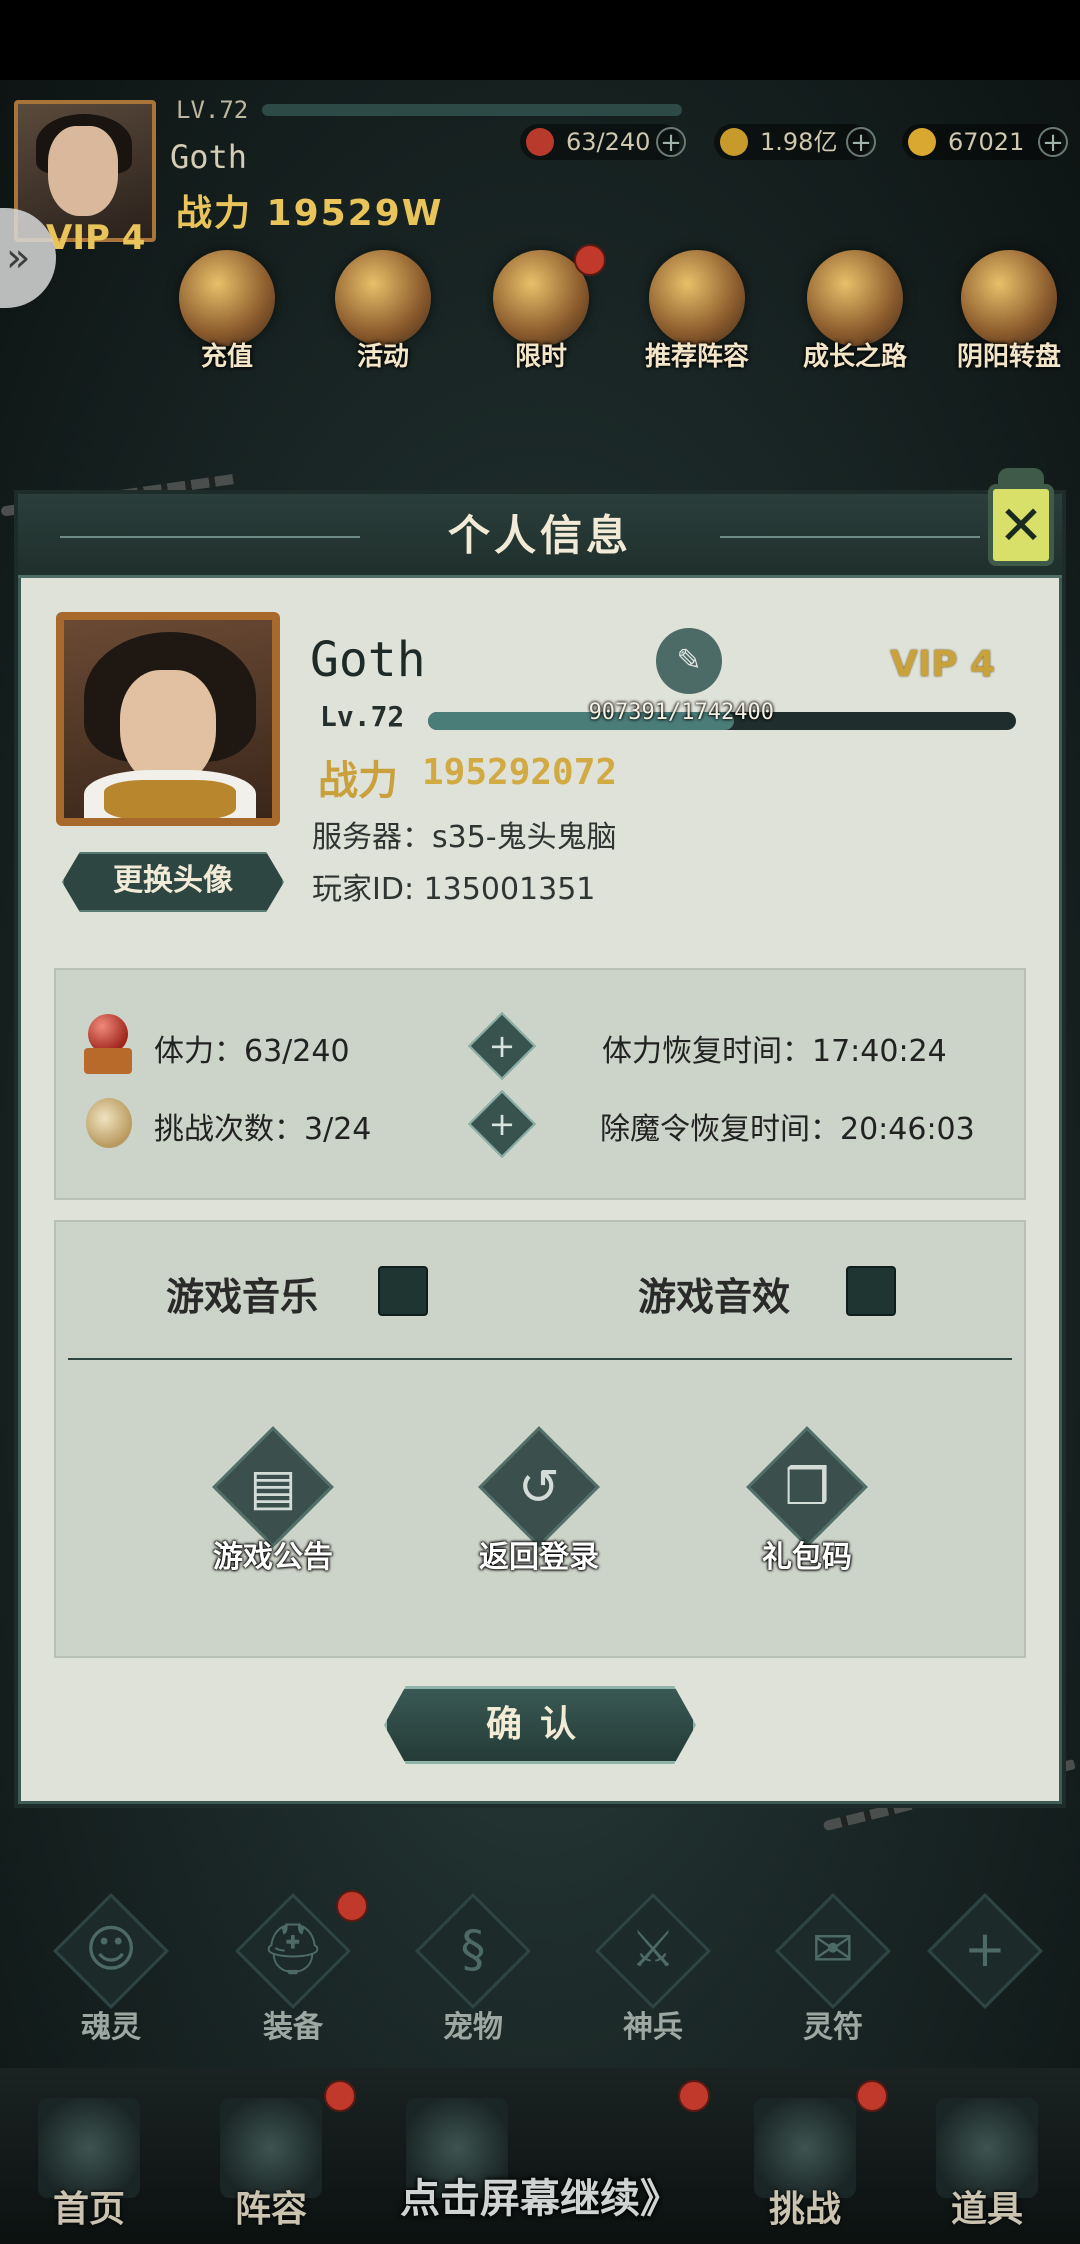 The image size is (1080, 2244). Describe the element at coordinates (18, 258) in the screenshot. I see `double-chevron-right-icon: »` at that location.